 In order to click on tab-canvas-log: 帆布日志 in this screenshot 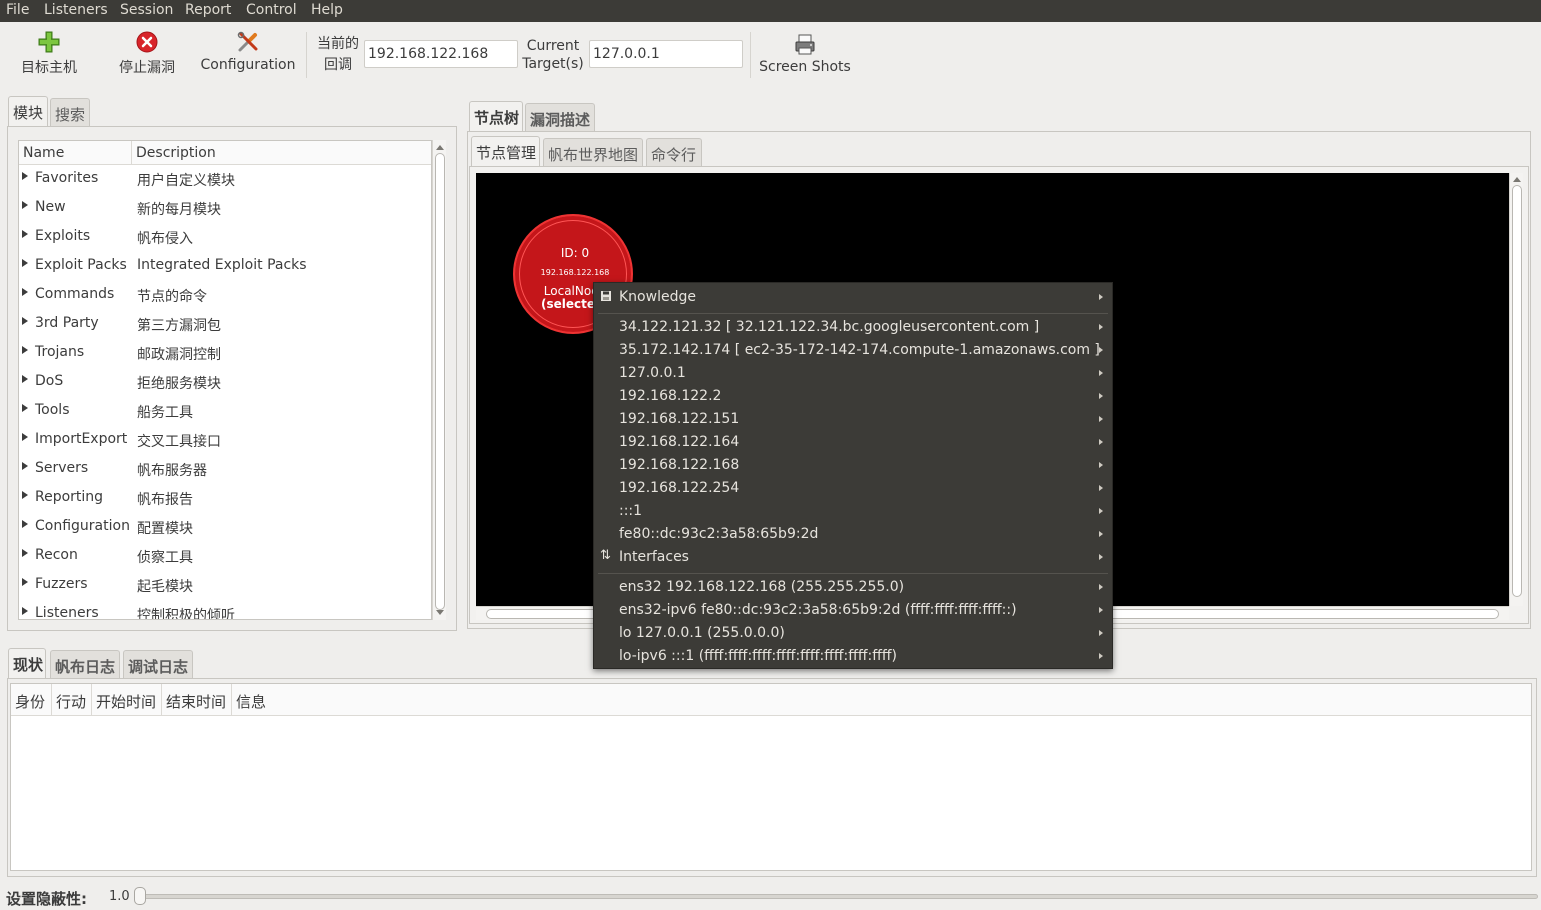, I will do `click(85, 664)`.